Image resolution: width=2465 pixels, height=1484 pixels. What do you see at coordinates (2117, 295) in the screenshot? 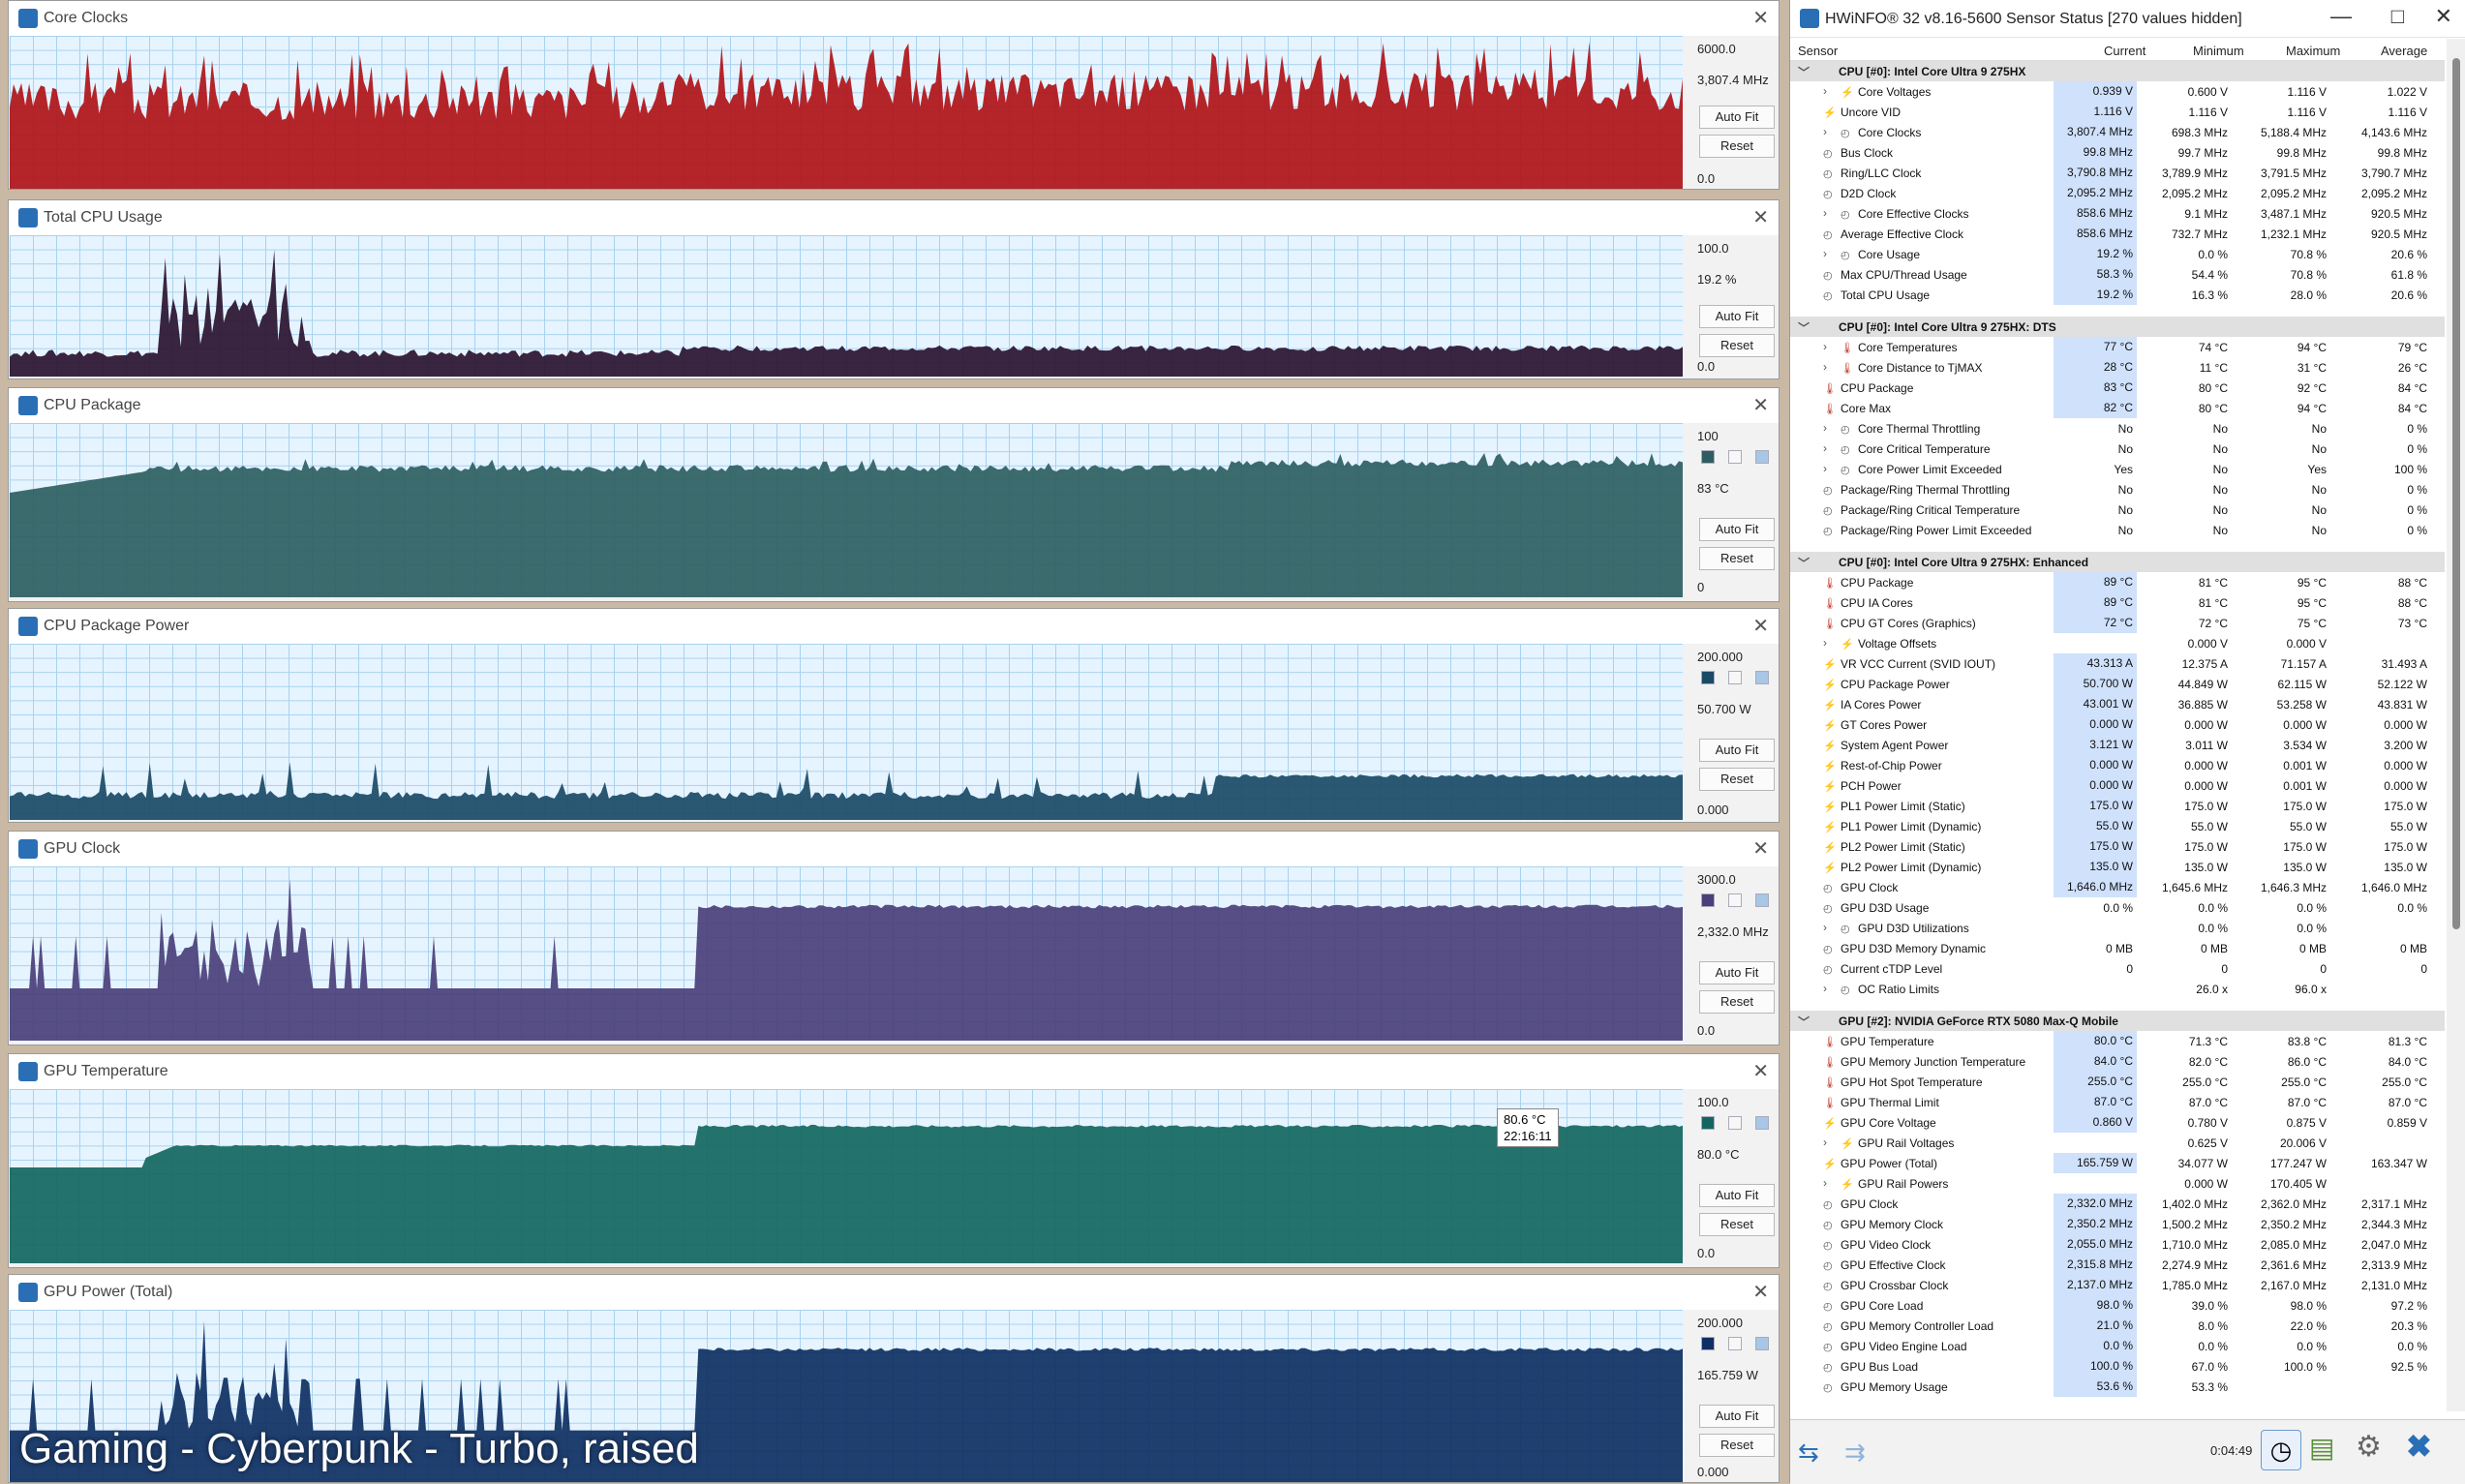
I see `sensor-row: ◴ Total CPU Usage 19.2 % 16.3 % 28.0 % 20.6 %` at bounding box center [2117, 295].